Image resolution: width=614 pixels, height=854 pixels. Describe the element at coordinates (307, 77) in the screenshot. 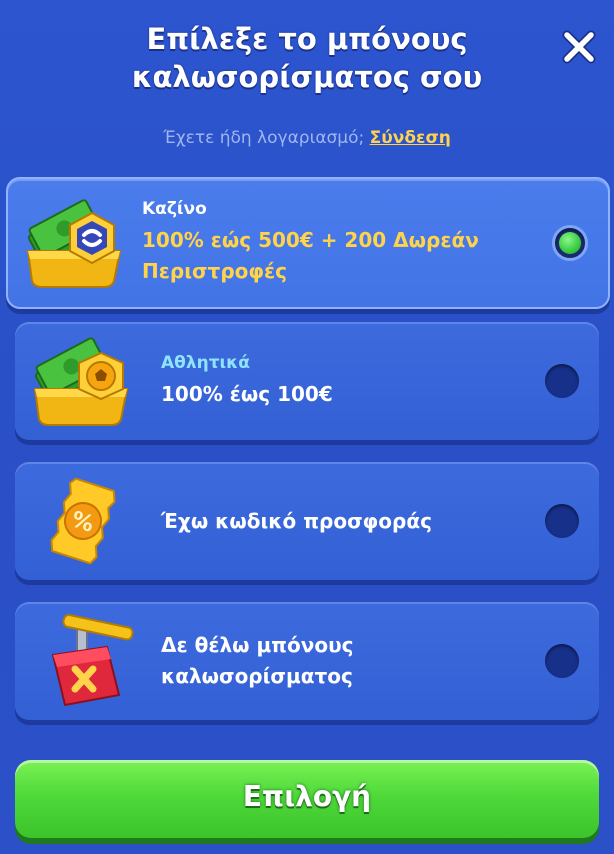

I see `page-title-line2: καλωσορίσματος σου` at that location.